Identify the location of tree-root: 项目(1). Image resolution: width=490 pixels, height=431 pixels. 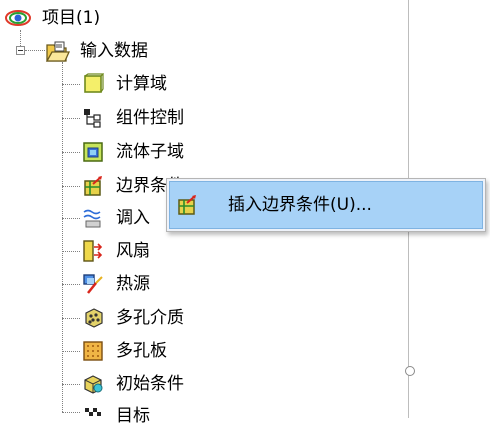
(52, 18).